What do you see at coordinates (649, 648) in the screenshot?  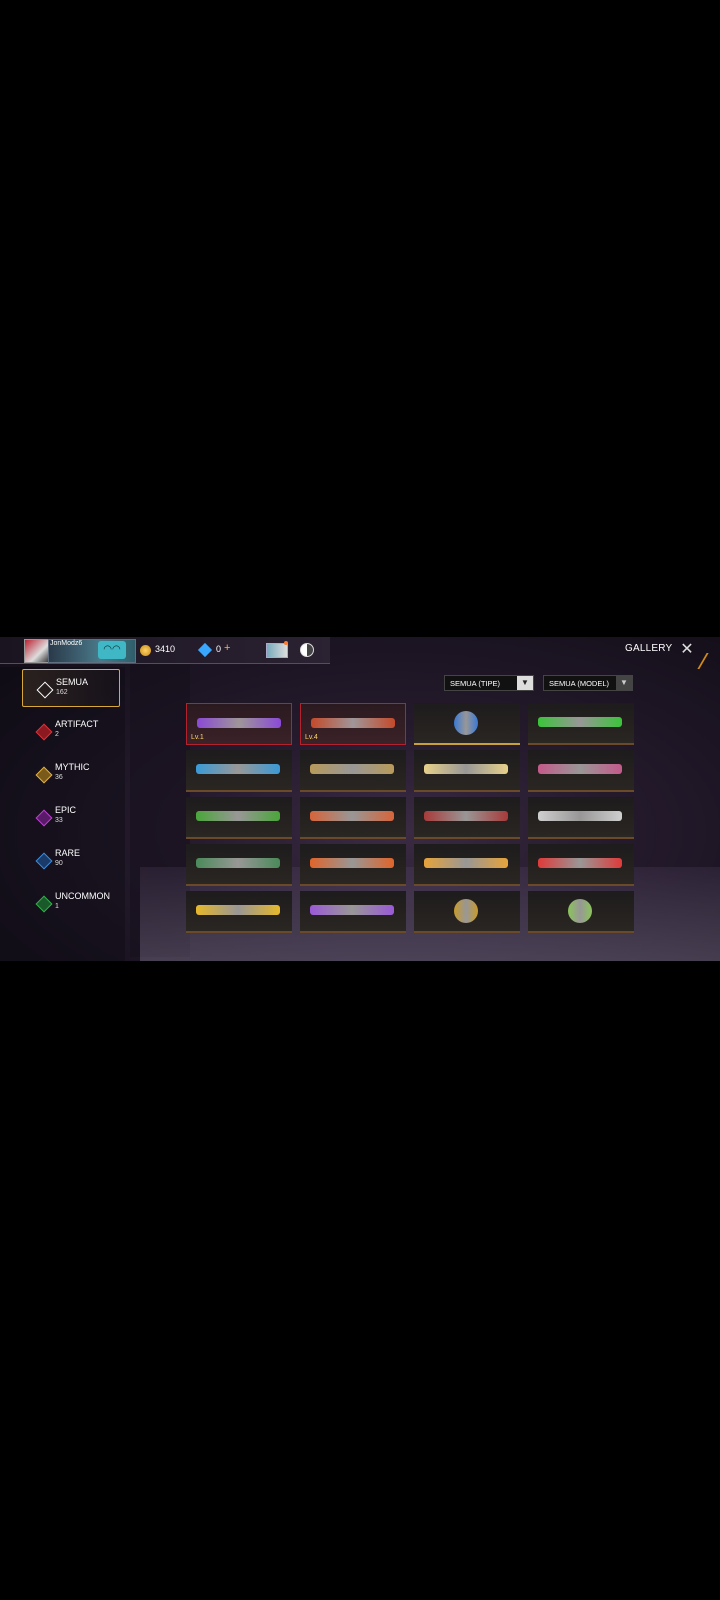 I see `page-title: GALLERY` at bounding box center [649, 648].